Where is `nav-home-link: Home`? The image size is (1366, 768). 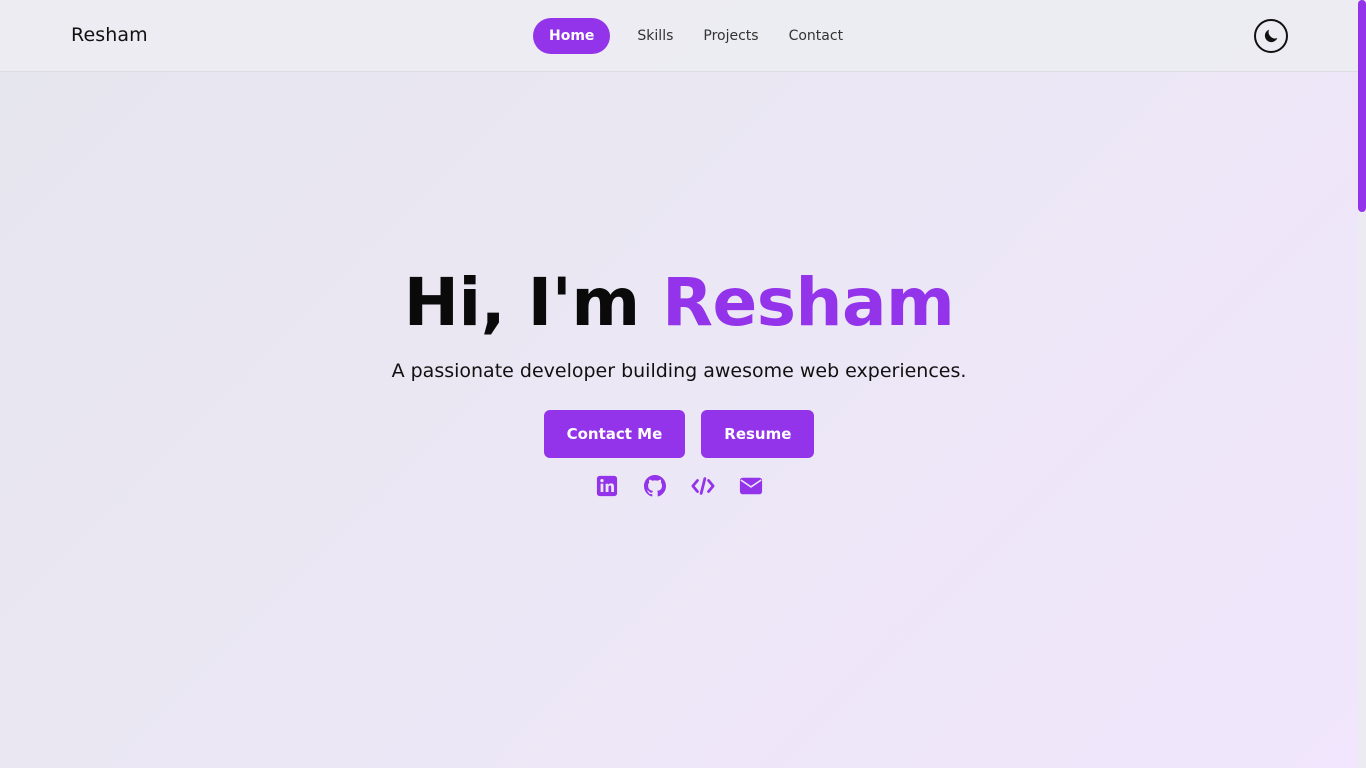 nav-home-link: Home is located at coordinates (572, 36).